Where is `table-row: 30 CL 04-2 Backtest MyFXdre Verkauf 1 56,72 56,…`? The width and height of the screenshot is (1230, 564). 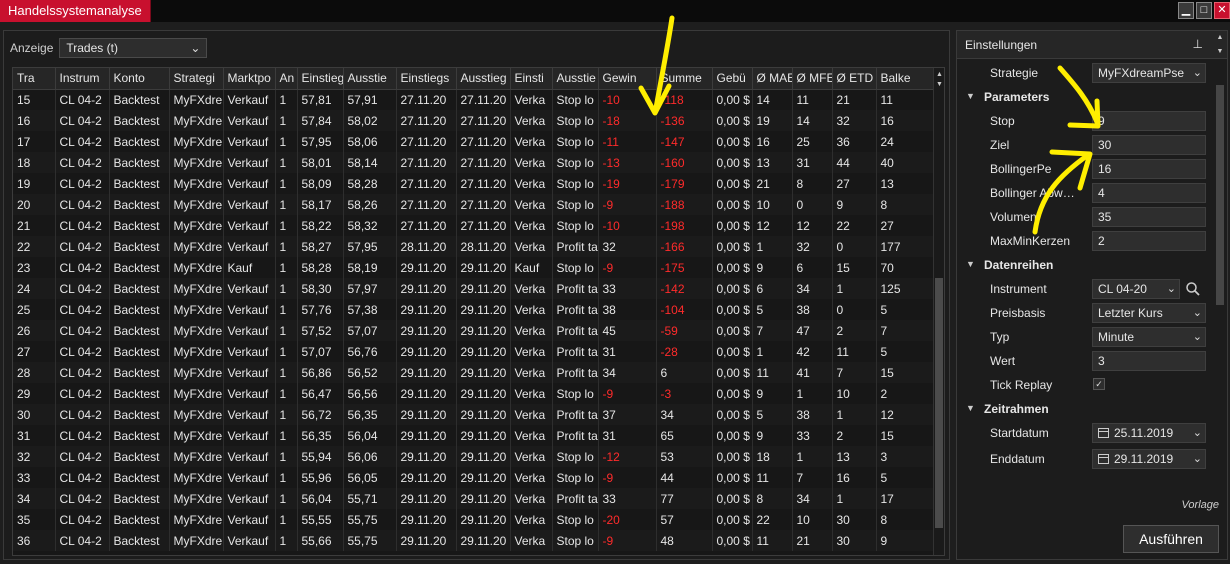
table-row: 30 CL 04-2 Backtest MyFXdre Verkauf 1 56,72 56,… is located at coordinates (474, 414).